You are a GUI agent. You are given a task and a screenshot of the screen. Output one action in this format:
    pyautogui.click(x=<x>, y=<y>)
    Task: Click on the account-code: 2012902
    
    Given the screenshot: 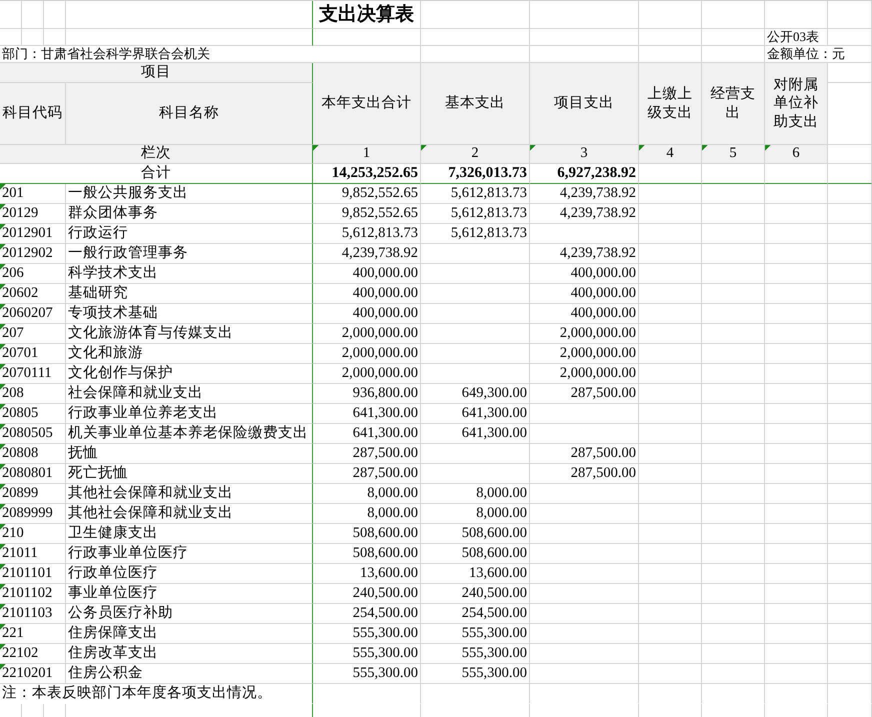 What is the action you would take?
    pyautogui.click(x=33, y=254)
    